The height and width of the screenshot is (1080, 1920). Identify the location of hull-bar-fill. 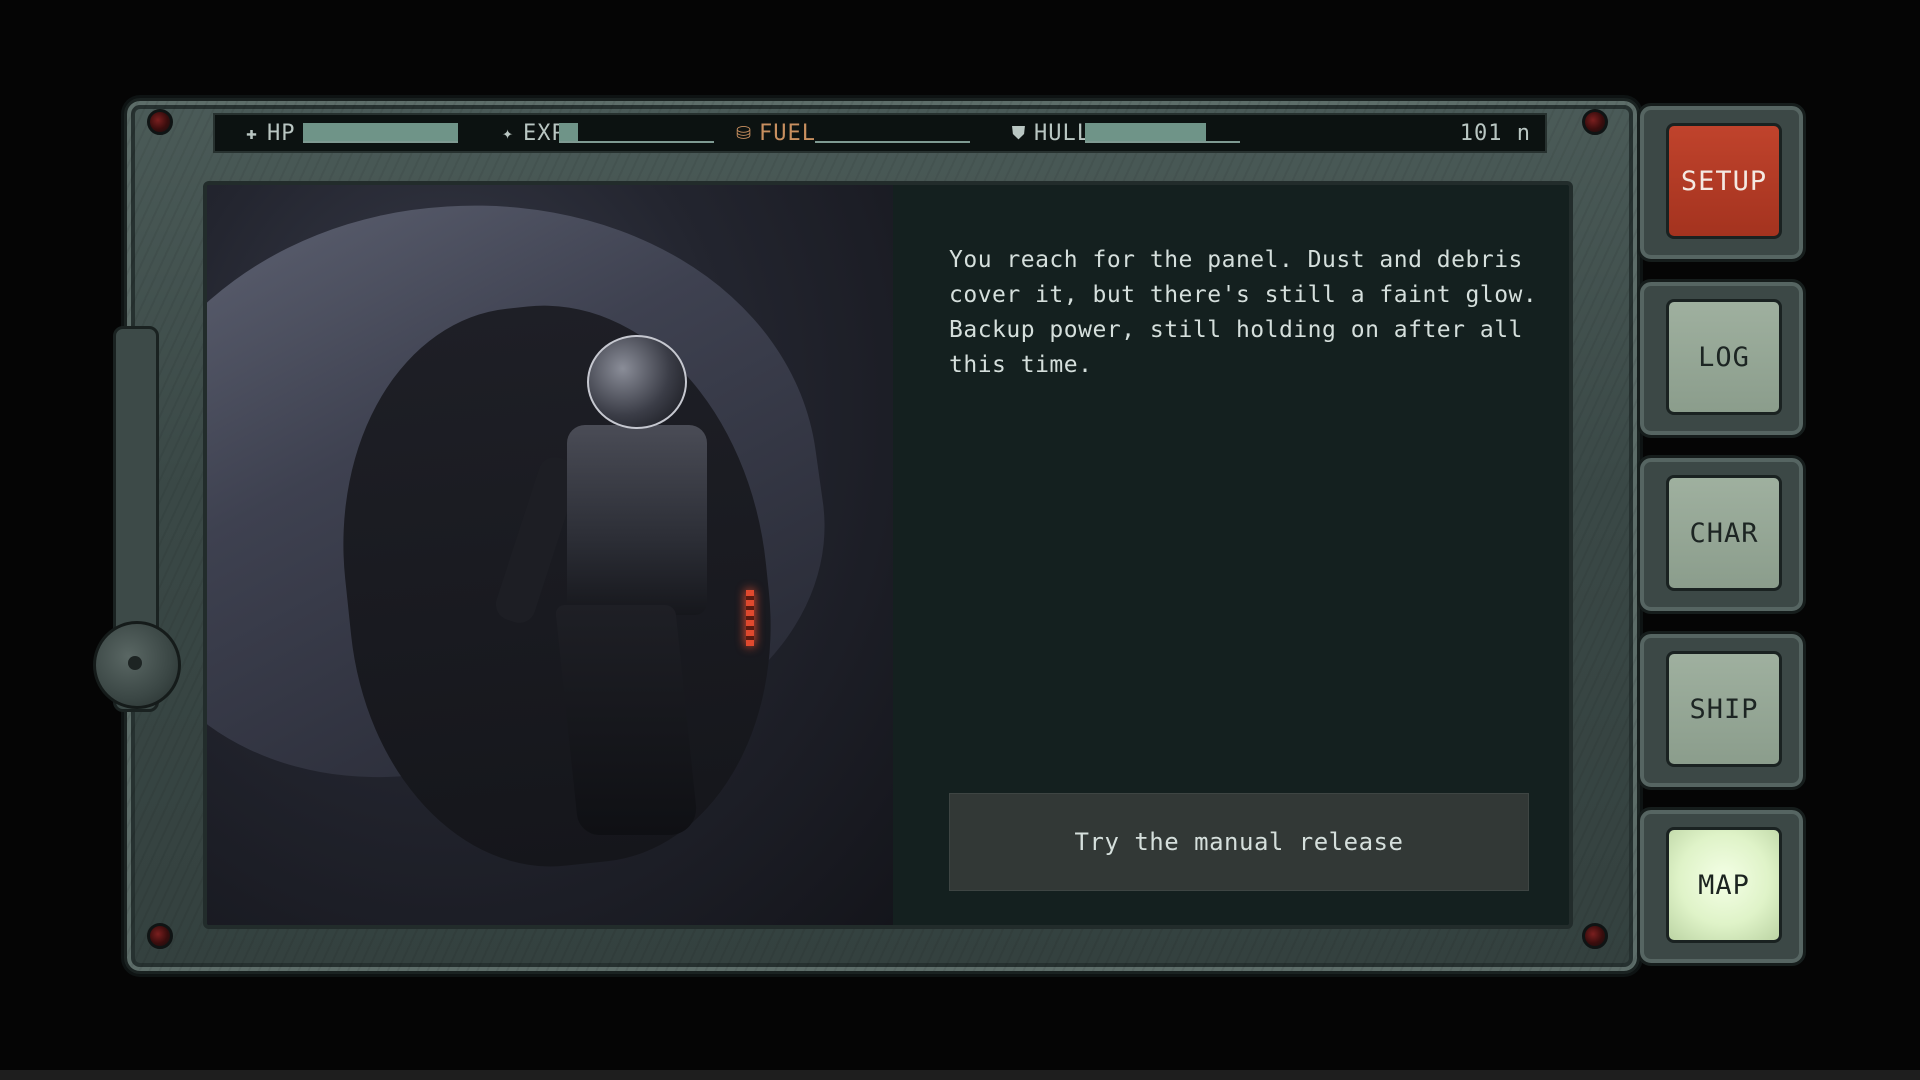
(1145, 132).